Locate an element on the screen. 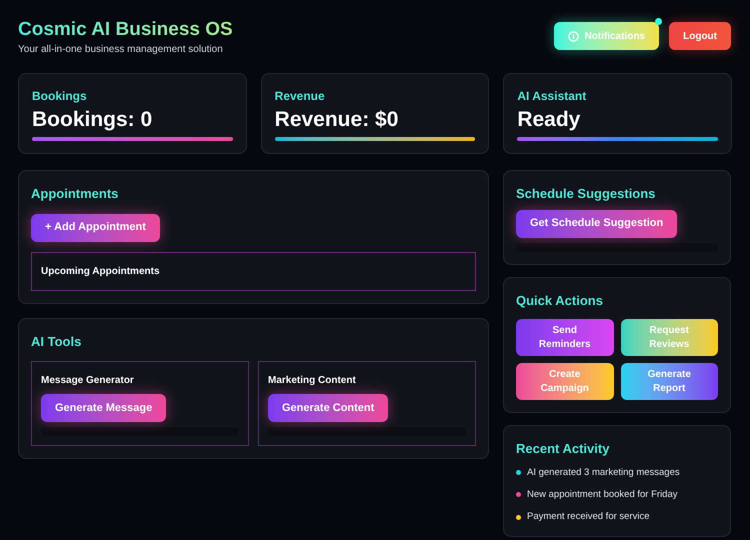 This screenshot has height=540, width=750. panel-title: Message Generator is located at coordinates (88, 381).